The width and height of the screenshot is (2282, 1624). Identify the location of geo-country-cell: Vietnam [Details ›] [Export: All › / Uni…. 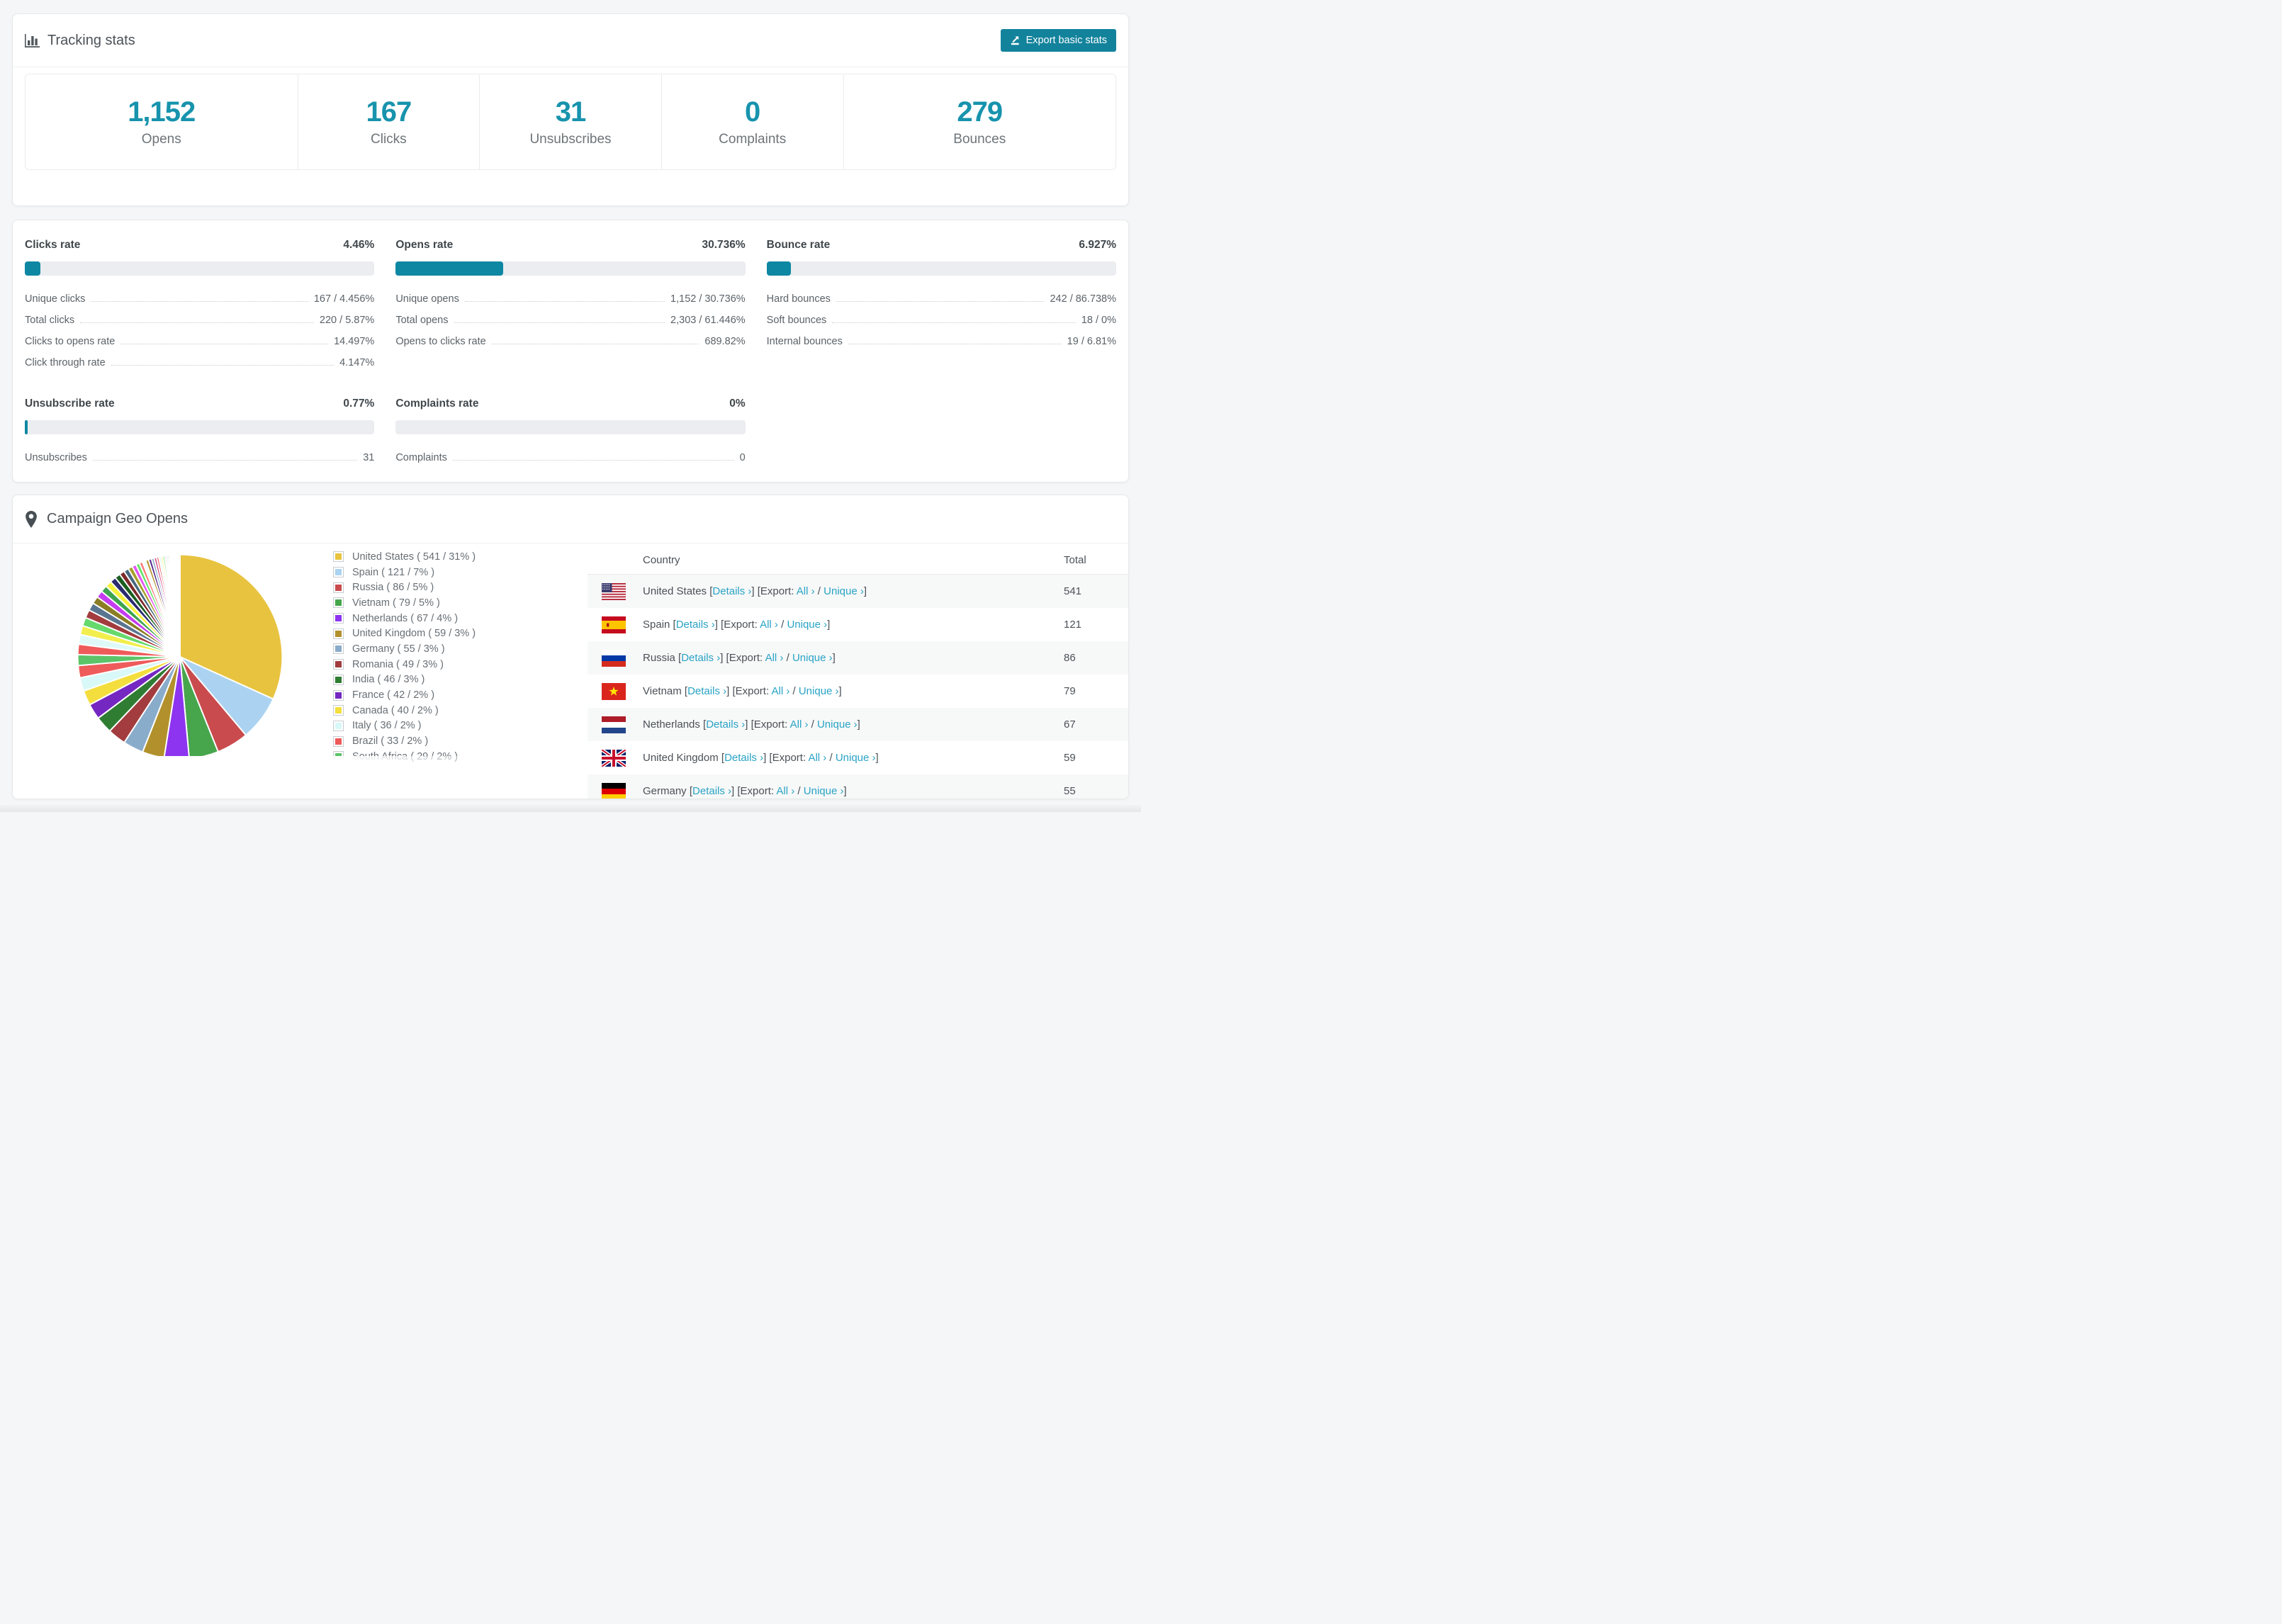
(742, 691).